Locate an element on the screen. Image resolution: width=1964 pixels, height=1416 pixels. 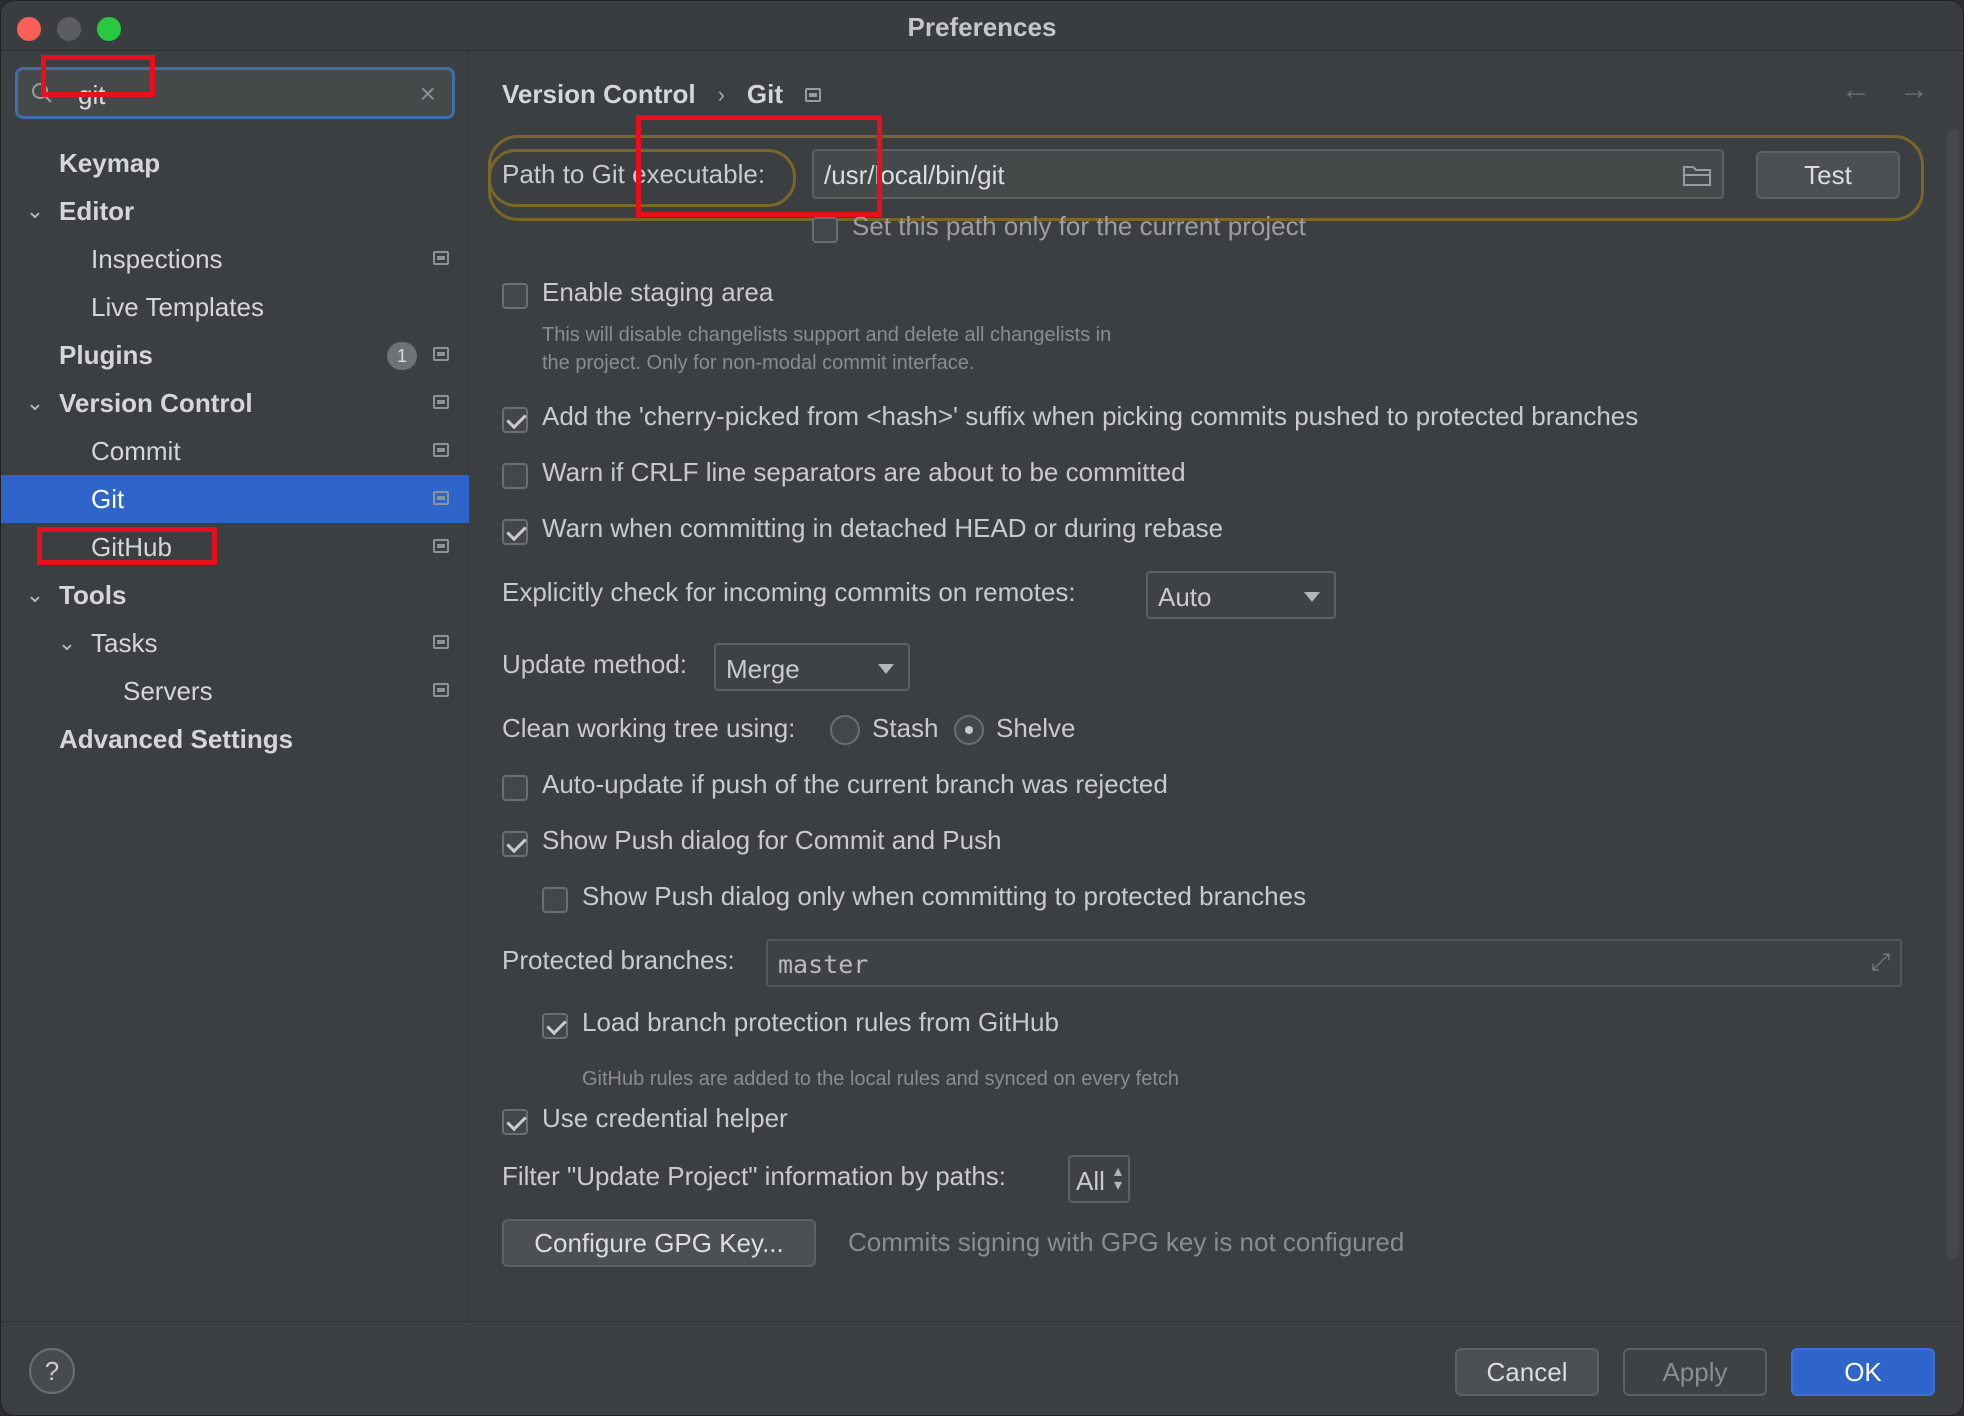
sidebar-item-label: Tasks is located at coordinates (124, 643).